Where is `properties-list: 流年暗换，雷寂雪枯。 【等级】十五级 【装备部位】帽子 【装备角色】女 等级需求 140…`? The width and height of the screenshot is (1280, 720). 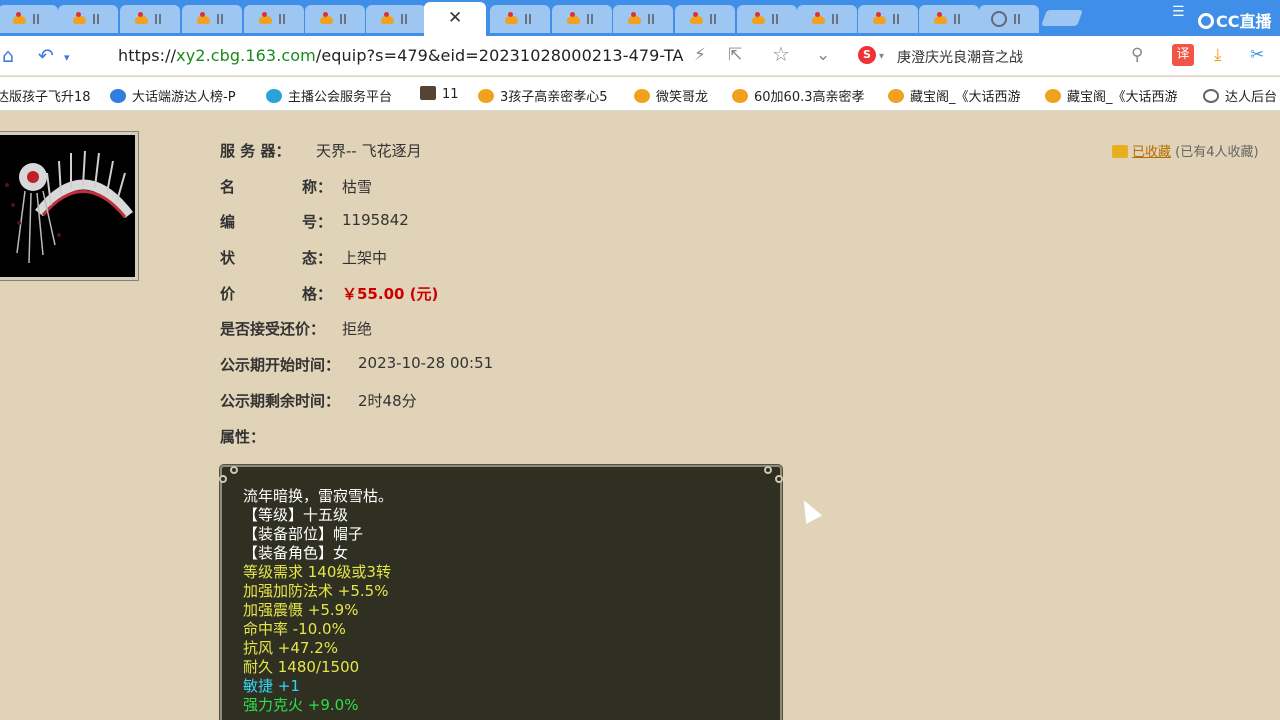 properties-list: 流年暗换，雷寂雪枯。 【等级】十五级 【装备部位】帽子 【装备角色】女 等级需求 140… is located at coordinates (318, 601).